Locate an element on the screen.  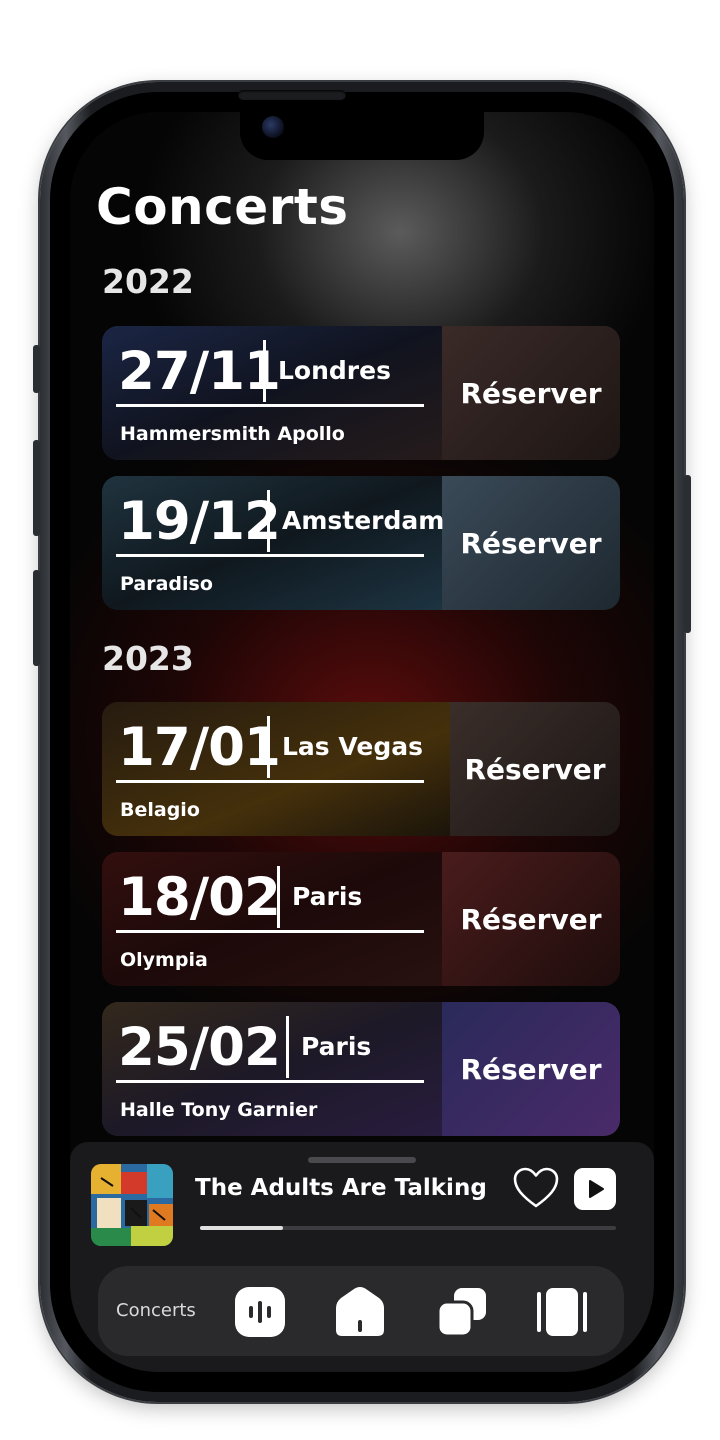
concert-card: Réserver 25/02 Paris Halle Tony Garnier is located at coordinates (361, 1069).